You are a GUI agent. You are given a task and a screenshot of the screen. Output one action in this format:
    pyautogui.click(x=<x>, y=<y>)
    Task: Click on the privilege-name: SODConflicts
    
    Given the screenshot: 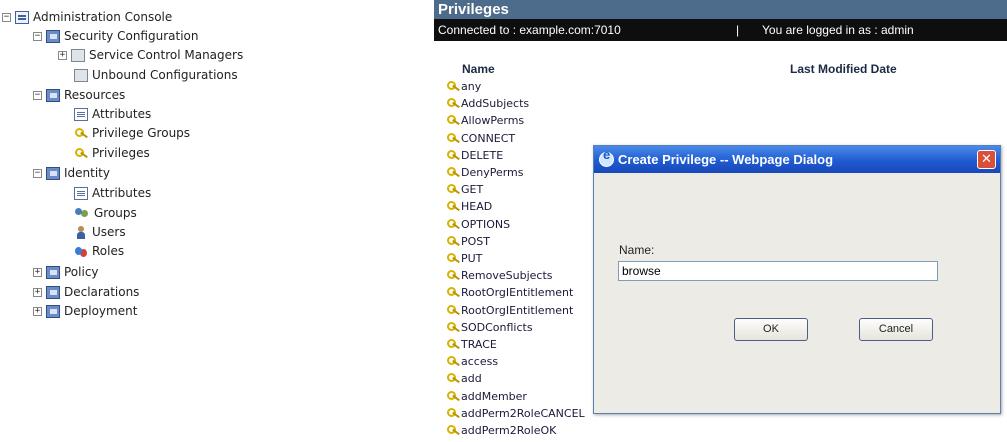 What is the action you would take?
    pyautogui.click(x=497, y=327)
    